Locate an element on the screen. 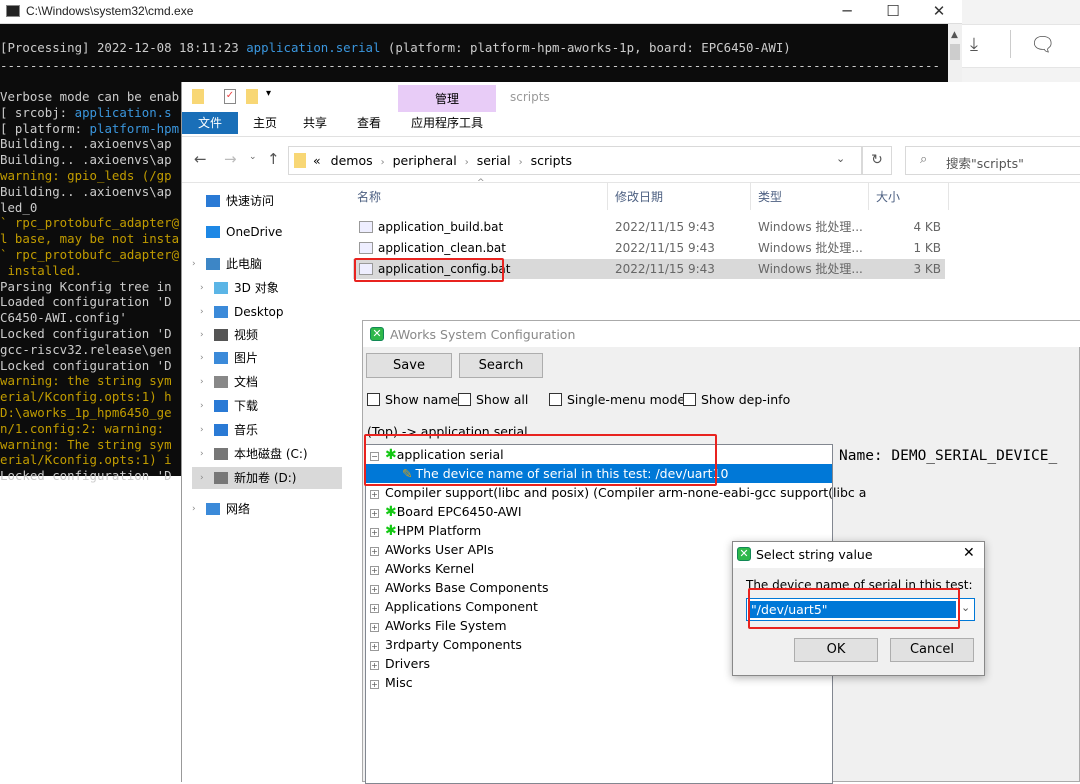  breadcrumb: « demos › peripheral › serial › scripts is located at coordinates (442, 160).